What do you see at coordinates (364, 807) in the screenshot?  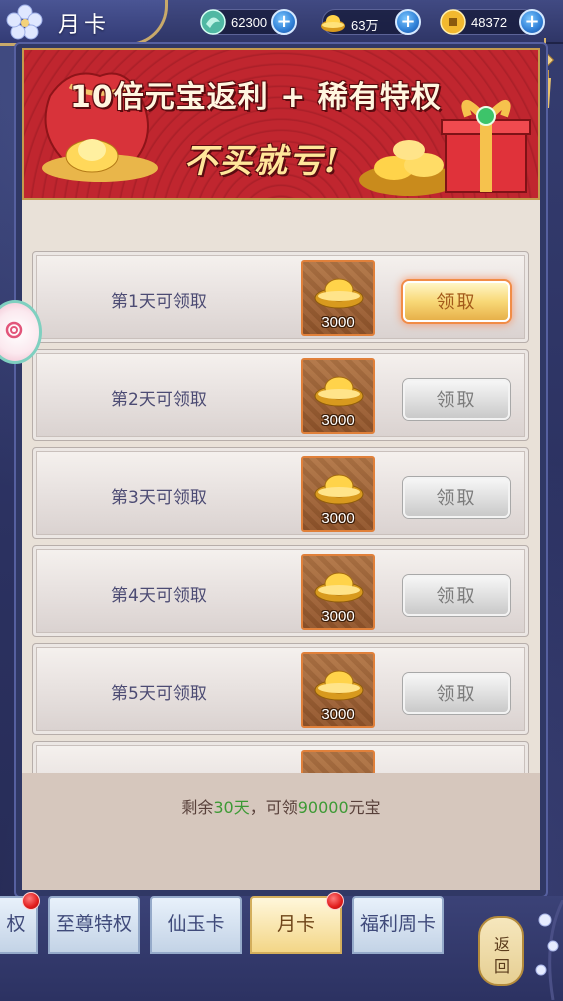 I see `summary-suffix: 元宝` at bounding box center [364, 807].